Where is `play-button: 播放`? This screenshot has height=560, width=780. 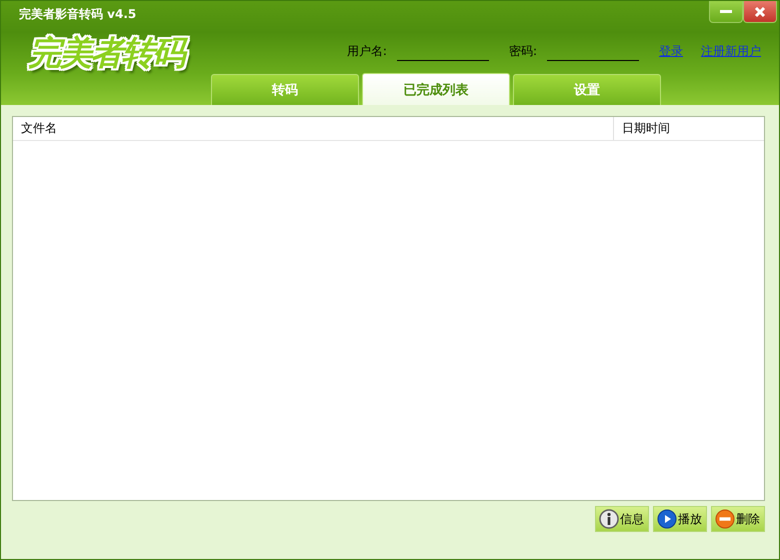
play-button: 播放 is located at coordinates (680, 519).